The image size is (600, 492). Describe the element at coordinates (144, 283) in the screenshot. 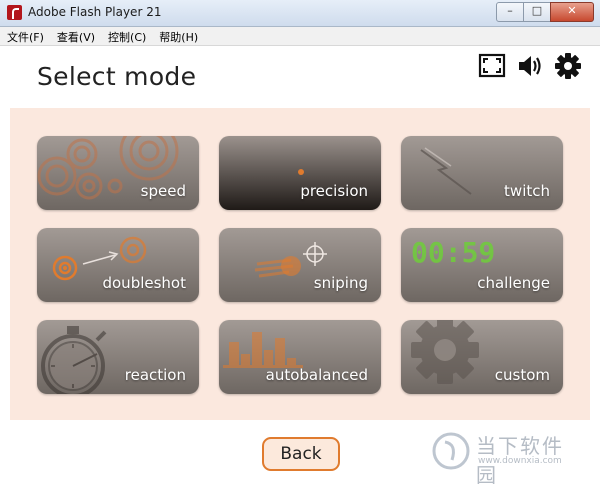

I see `mode-label: doubleshot` at that location.